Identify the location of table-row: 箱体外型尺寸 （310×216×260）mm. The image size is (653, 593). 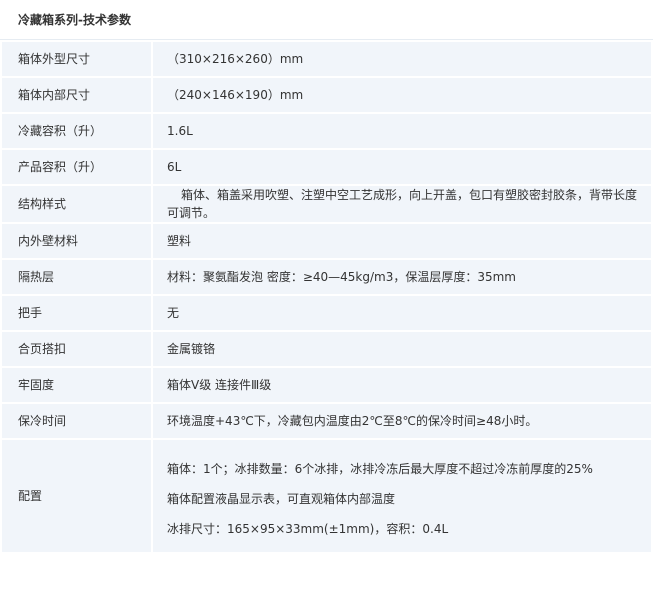
(326, 59).